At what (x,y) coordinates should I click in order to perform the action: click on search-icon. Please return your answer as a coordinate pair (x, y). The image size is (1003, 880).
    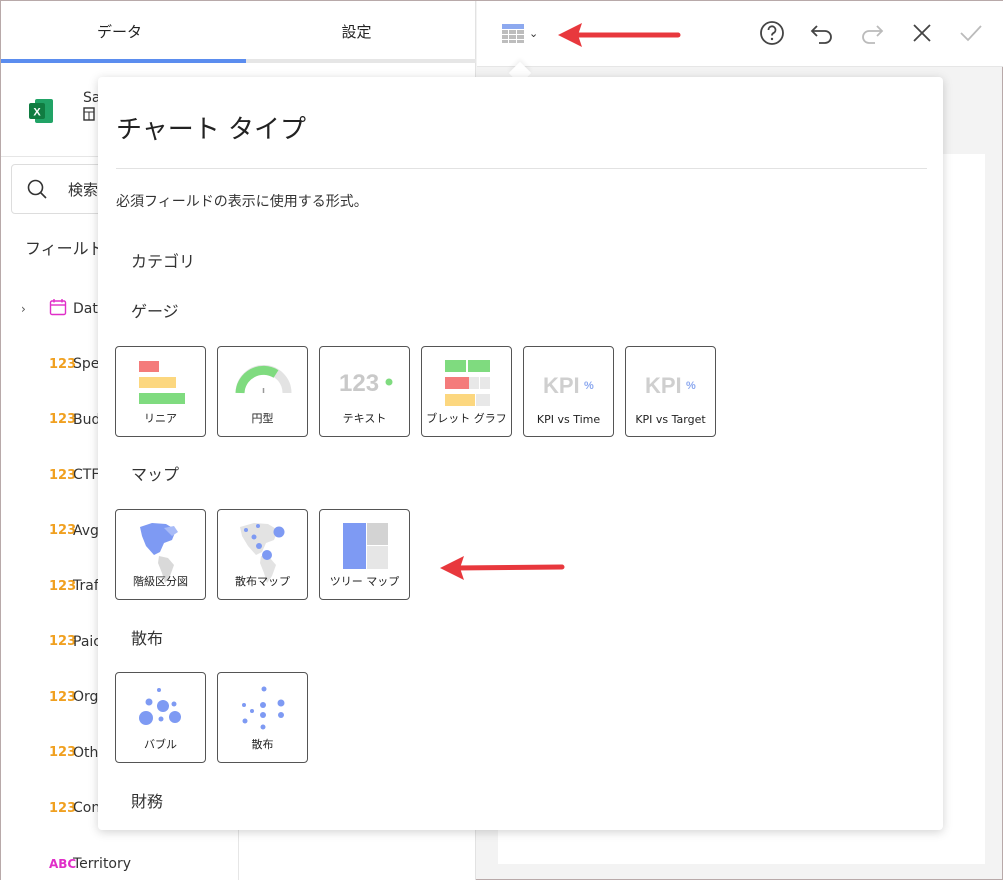
    Looking at the image, I should click on (37, 189).